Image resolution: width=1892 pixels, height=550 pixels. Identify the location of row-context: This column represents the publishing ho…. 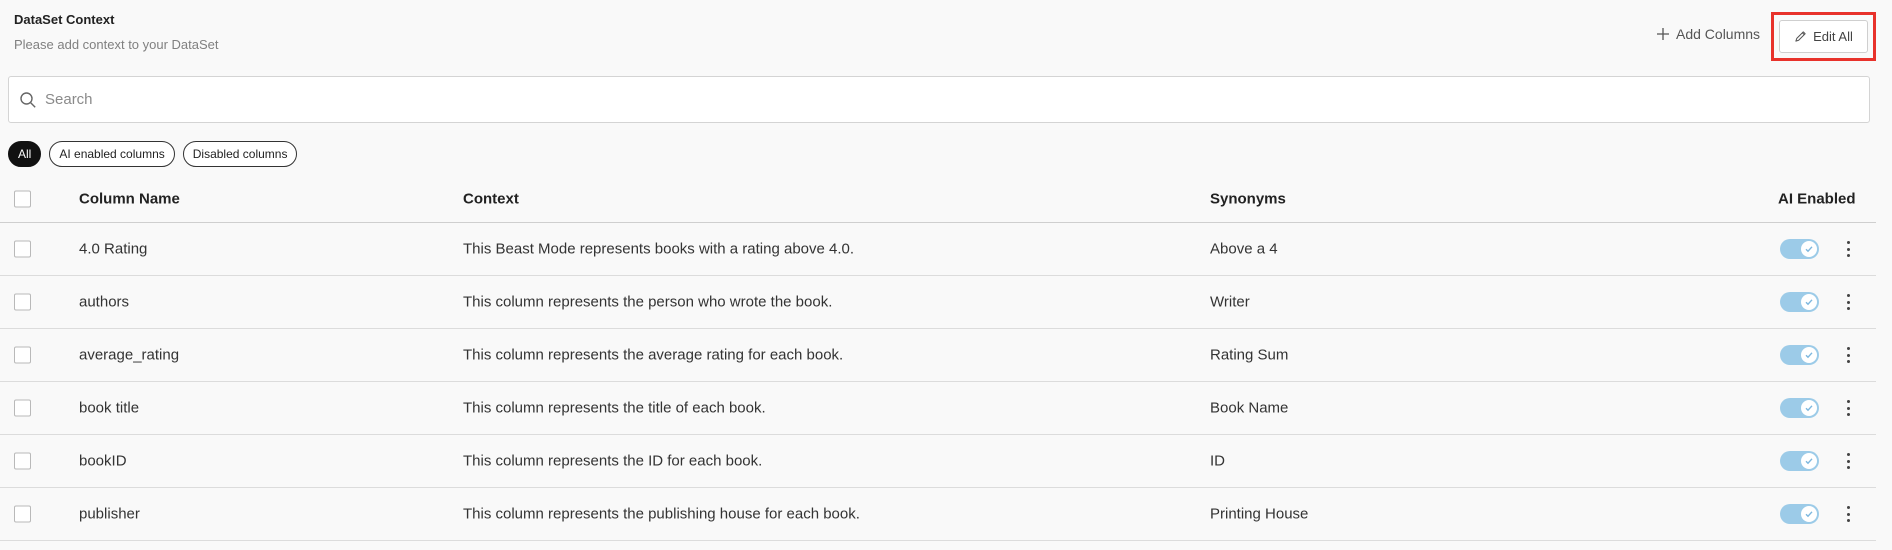
(661, 514).